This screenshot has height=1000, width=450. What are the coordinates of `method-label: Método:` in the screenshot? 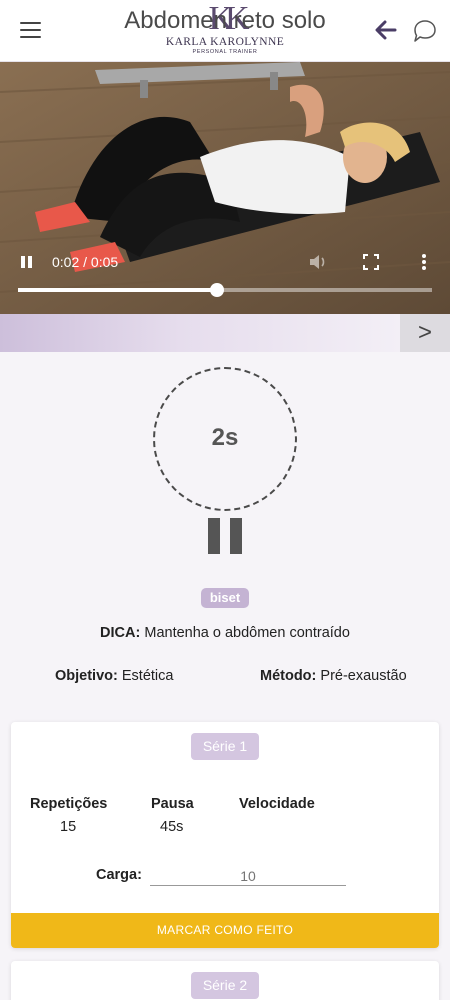 It's located at (288, 676).